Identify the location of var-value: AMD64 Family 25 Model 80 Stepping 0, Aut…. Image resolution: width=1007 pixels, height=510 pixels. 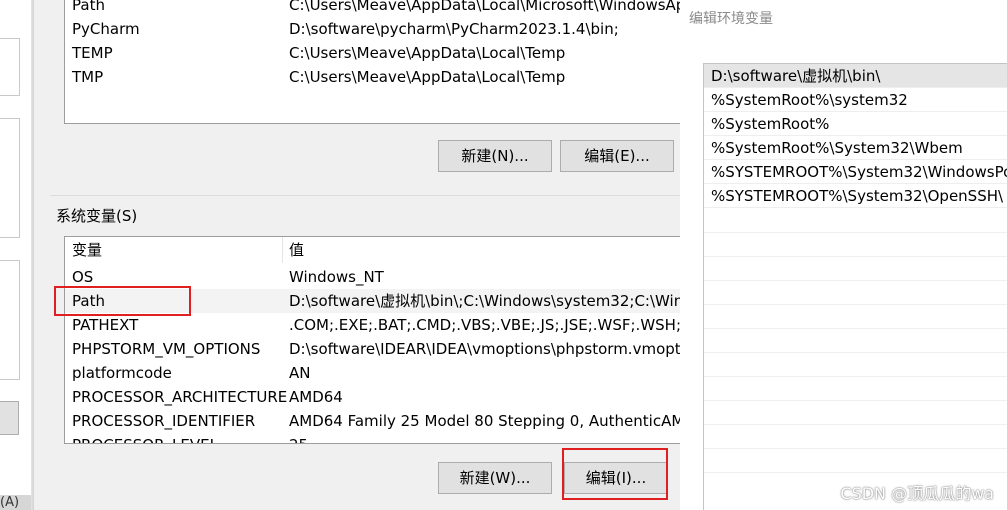
(484, 421).